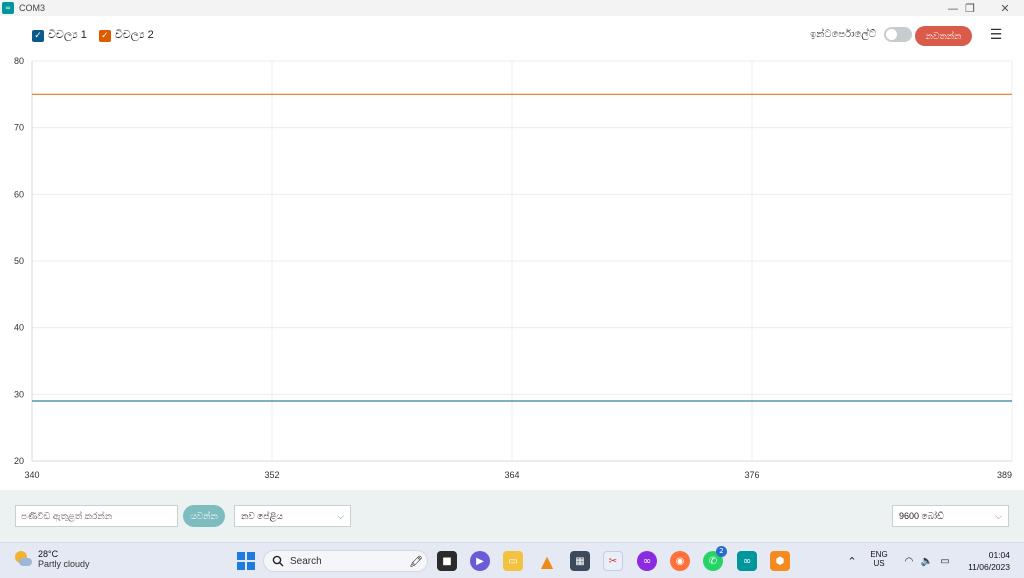 The image size is (1024, 578). I want to click on baud-rate-select: 9600 බෝඩ් ⌵, so click(950, 516).